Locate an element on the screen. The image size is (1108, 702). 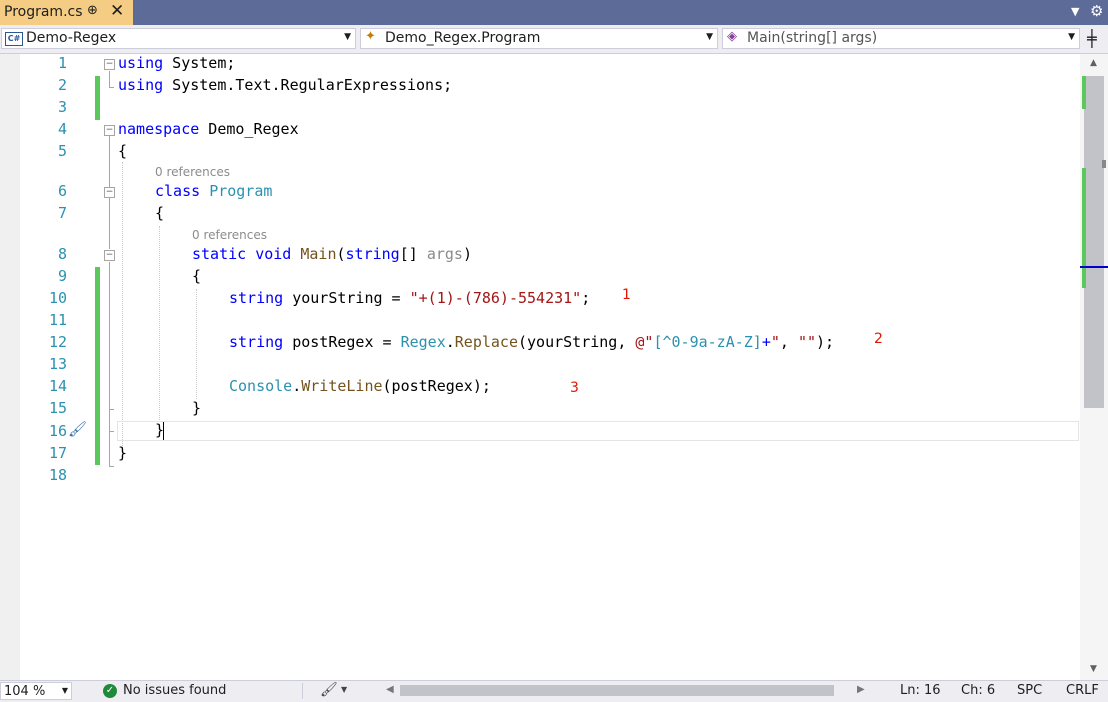
code-line-5: { is located at coordinates (122, 151).